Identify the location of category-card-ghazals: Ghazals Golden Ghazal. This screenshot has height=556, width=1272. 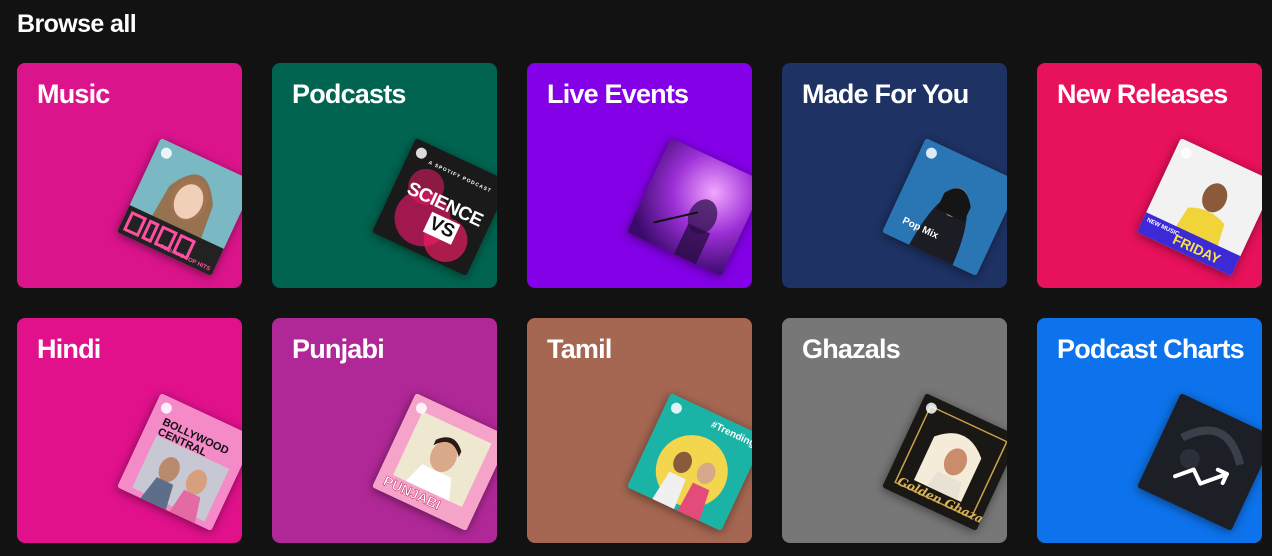
(894, 430).